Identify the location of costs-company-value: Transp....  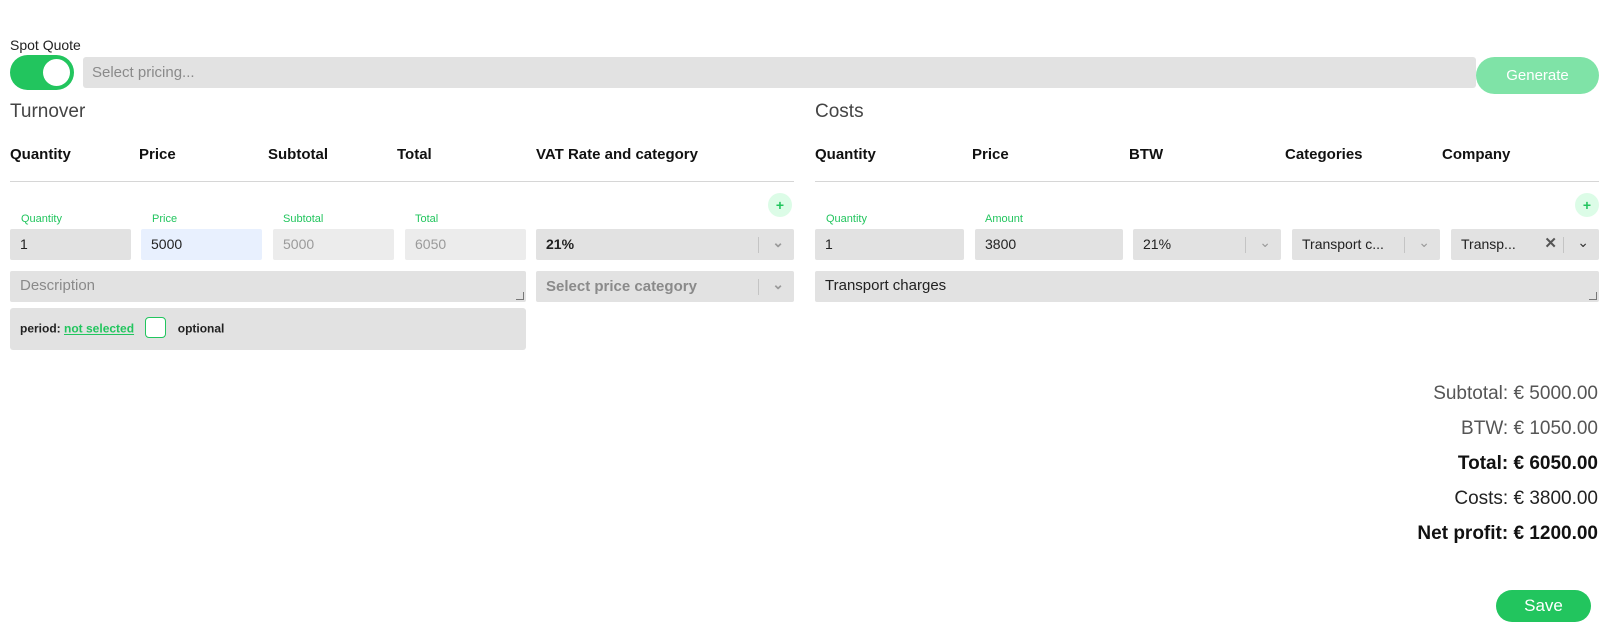
(1488, 244).